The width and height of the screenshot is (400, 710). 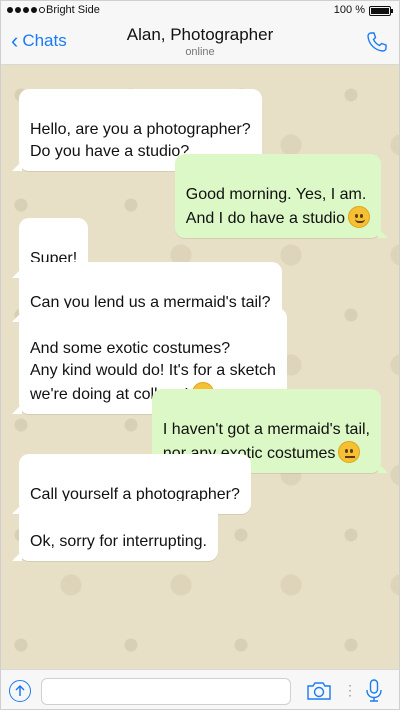 I want to click on contact-name: Alan, Photographer, so click(x=200, y=34).